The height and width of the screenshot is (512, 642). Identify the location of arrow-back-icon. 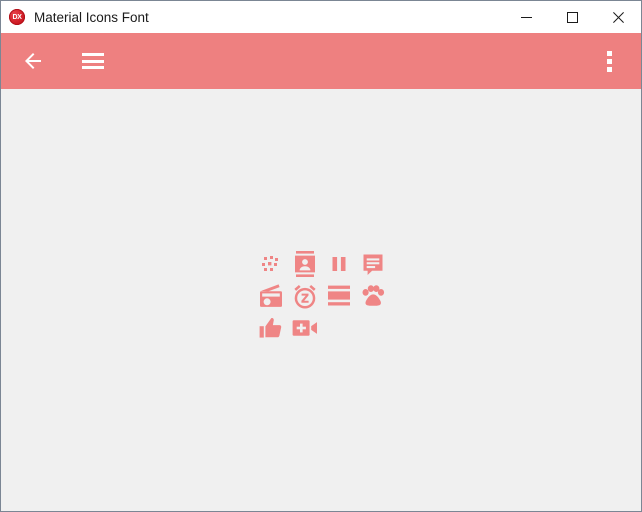
(33, 61).